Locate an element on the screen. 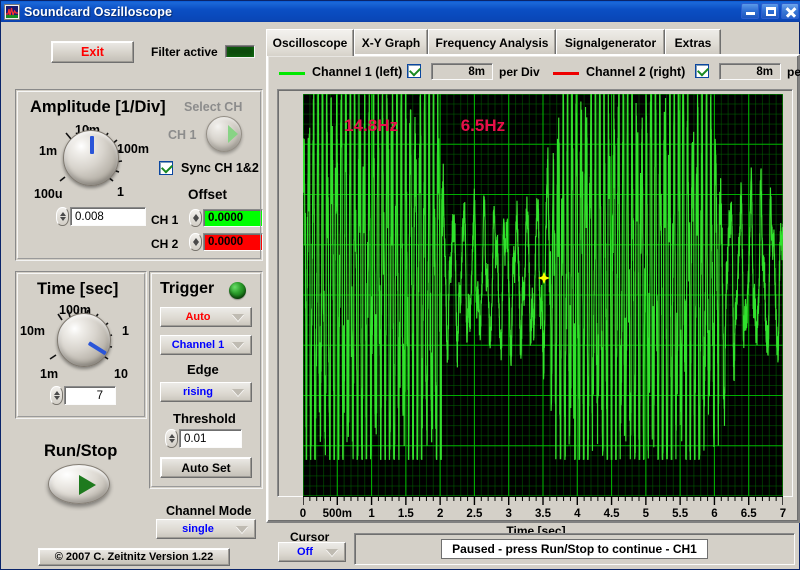 Image resolution: width=800 pixels, height=570 pixels. channel2-enable-checkbox is located at coordinates (702, 71).